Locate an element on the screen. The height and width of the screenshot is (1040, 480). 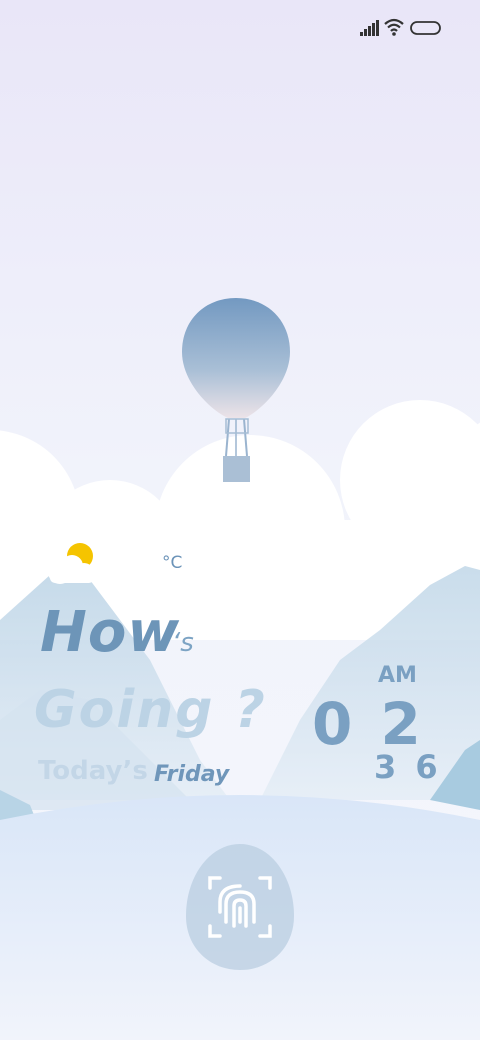
cellular-signal-icon is located at coordinates (369, 28).